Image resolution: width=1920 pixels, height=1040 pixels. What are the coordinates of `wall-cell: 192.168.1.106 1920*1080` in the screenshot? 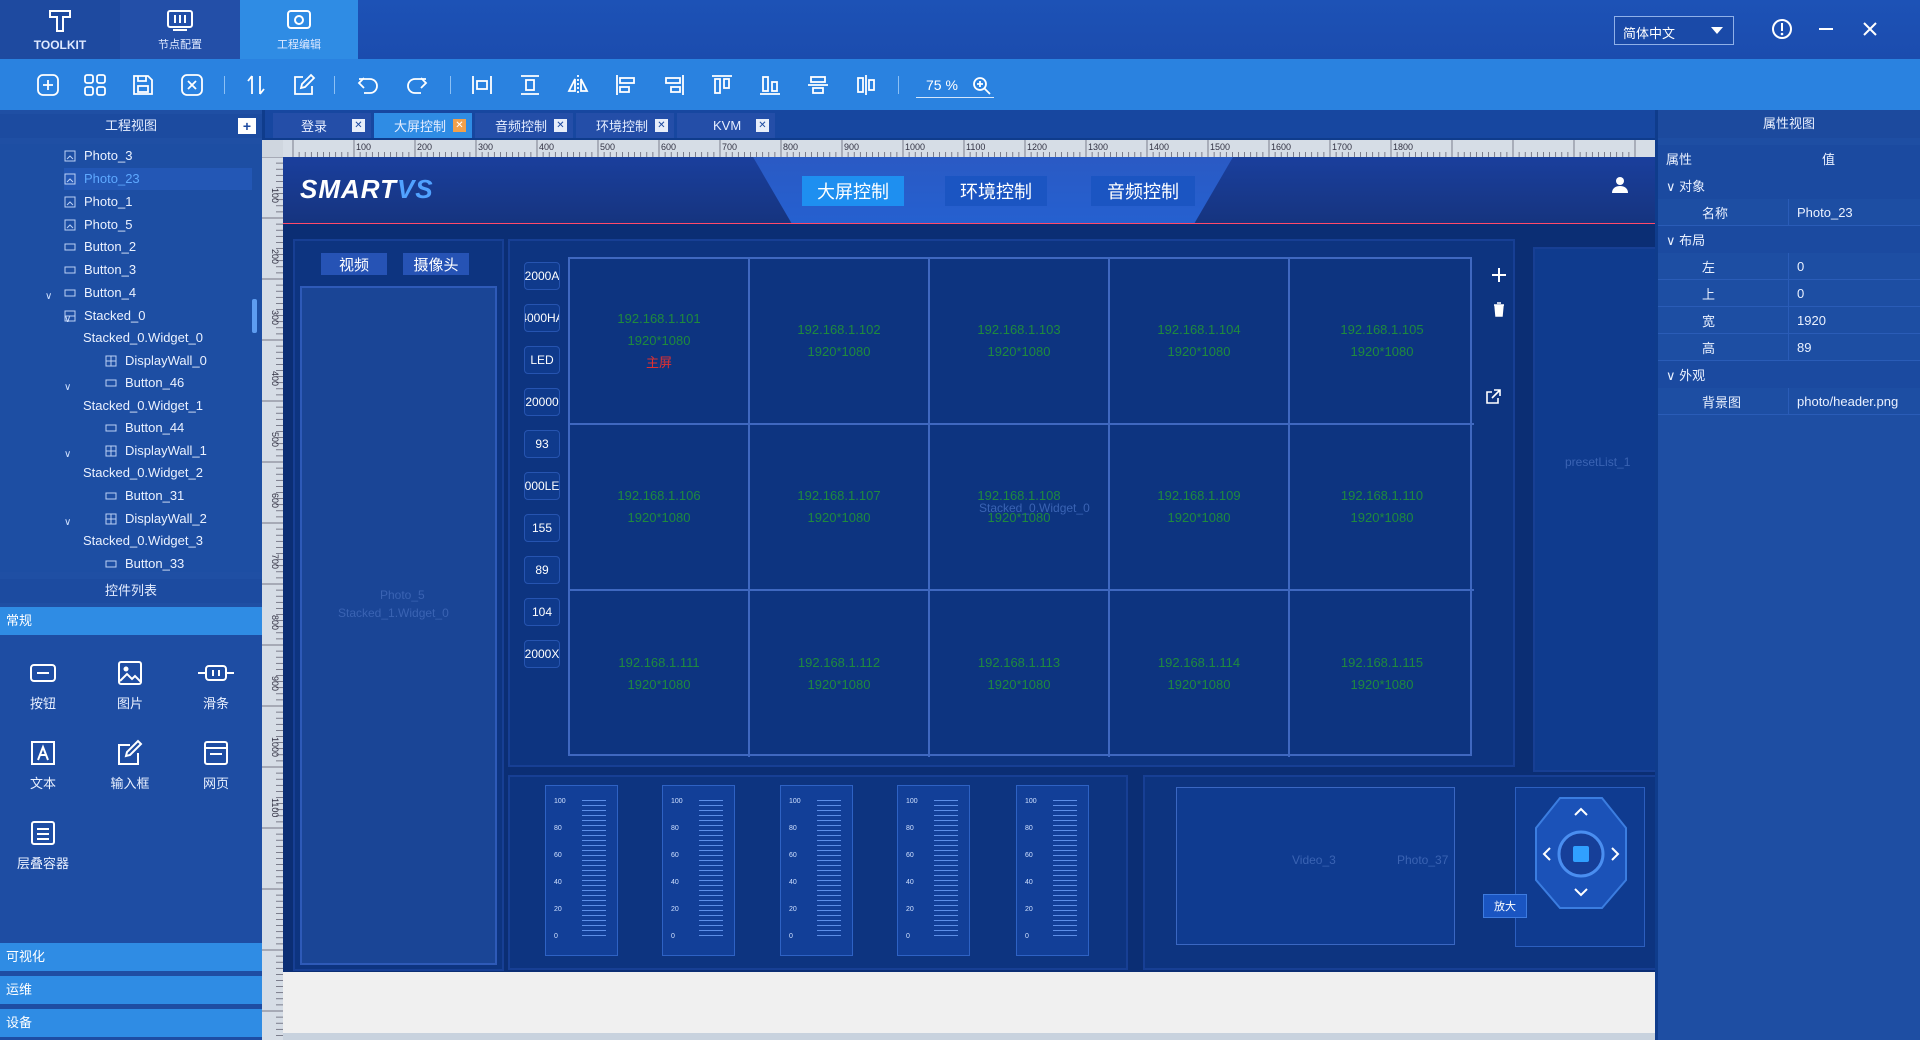 It's located at (660, 508).